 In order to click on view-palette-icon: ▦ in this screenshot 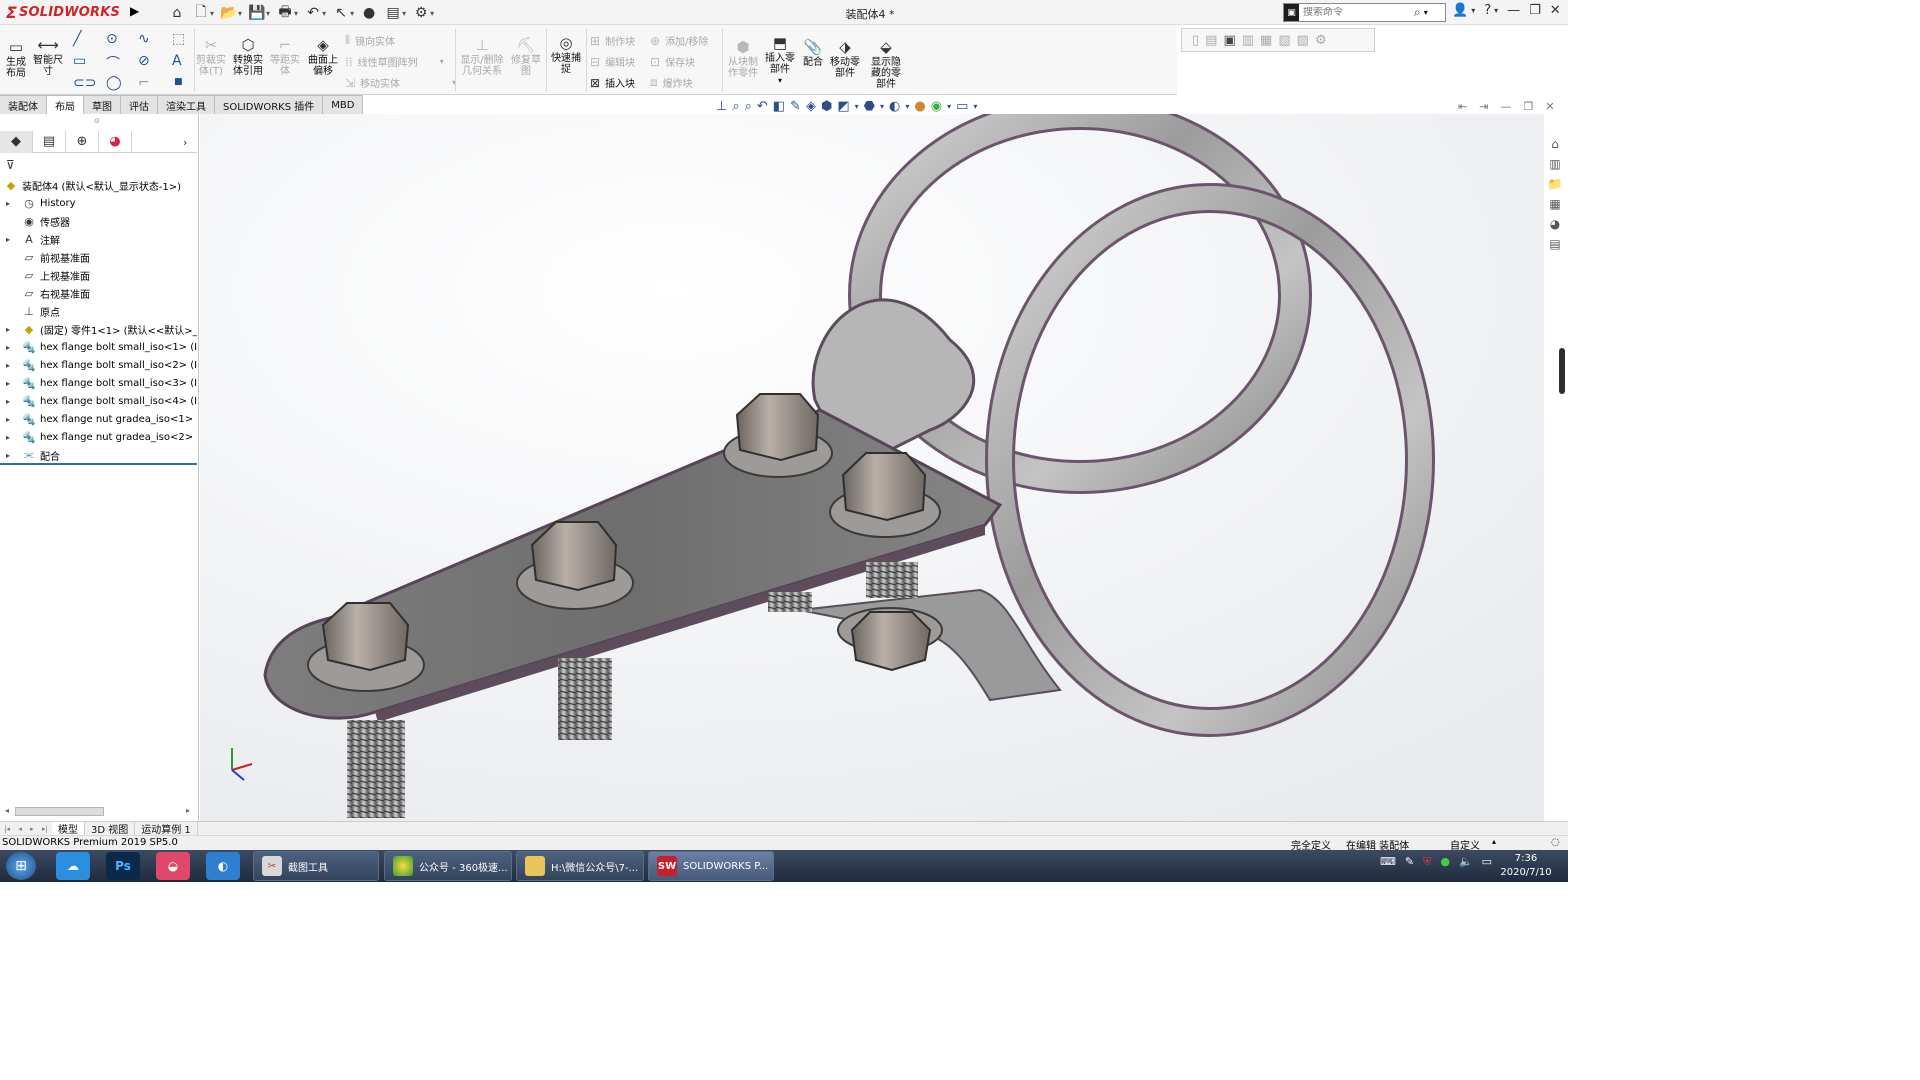, I will do `click(1555, 203)`.